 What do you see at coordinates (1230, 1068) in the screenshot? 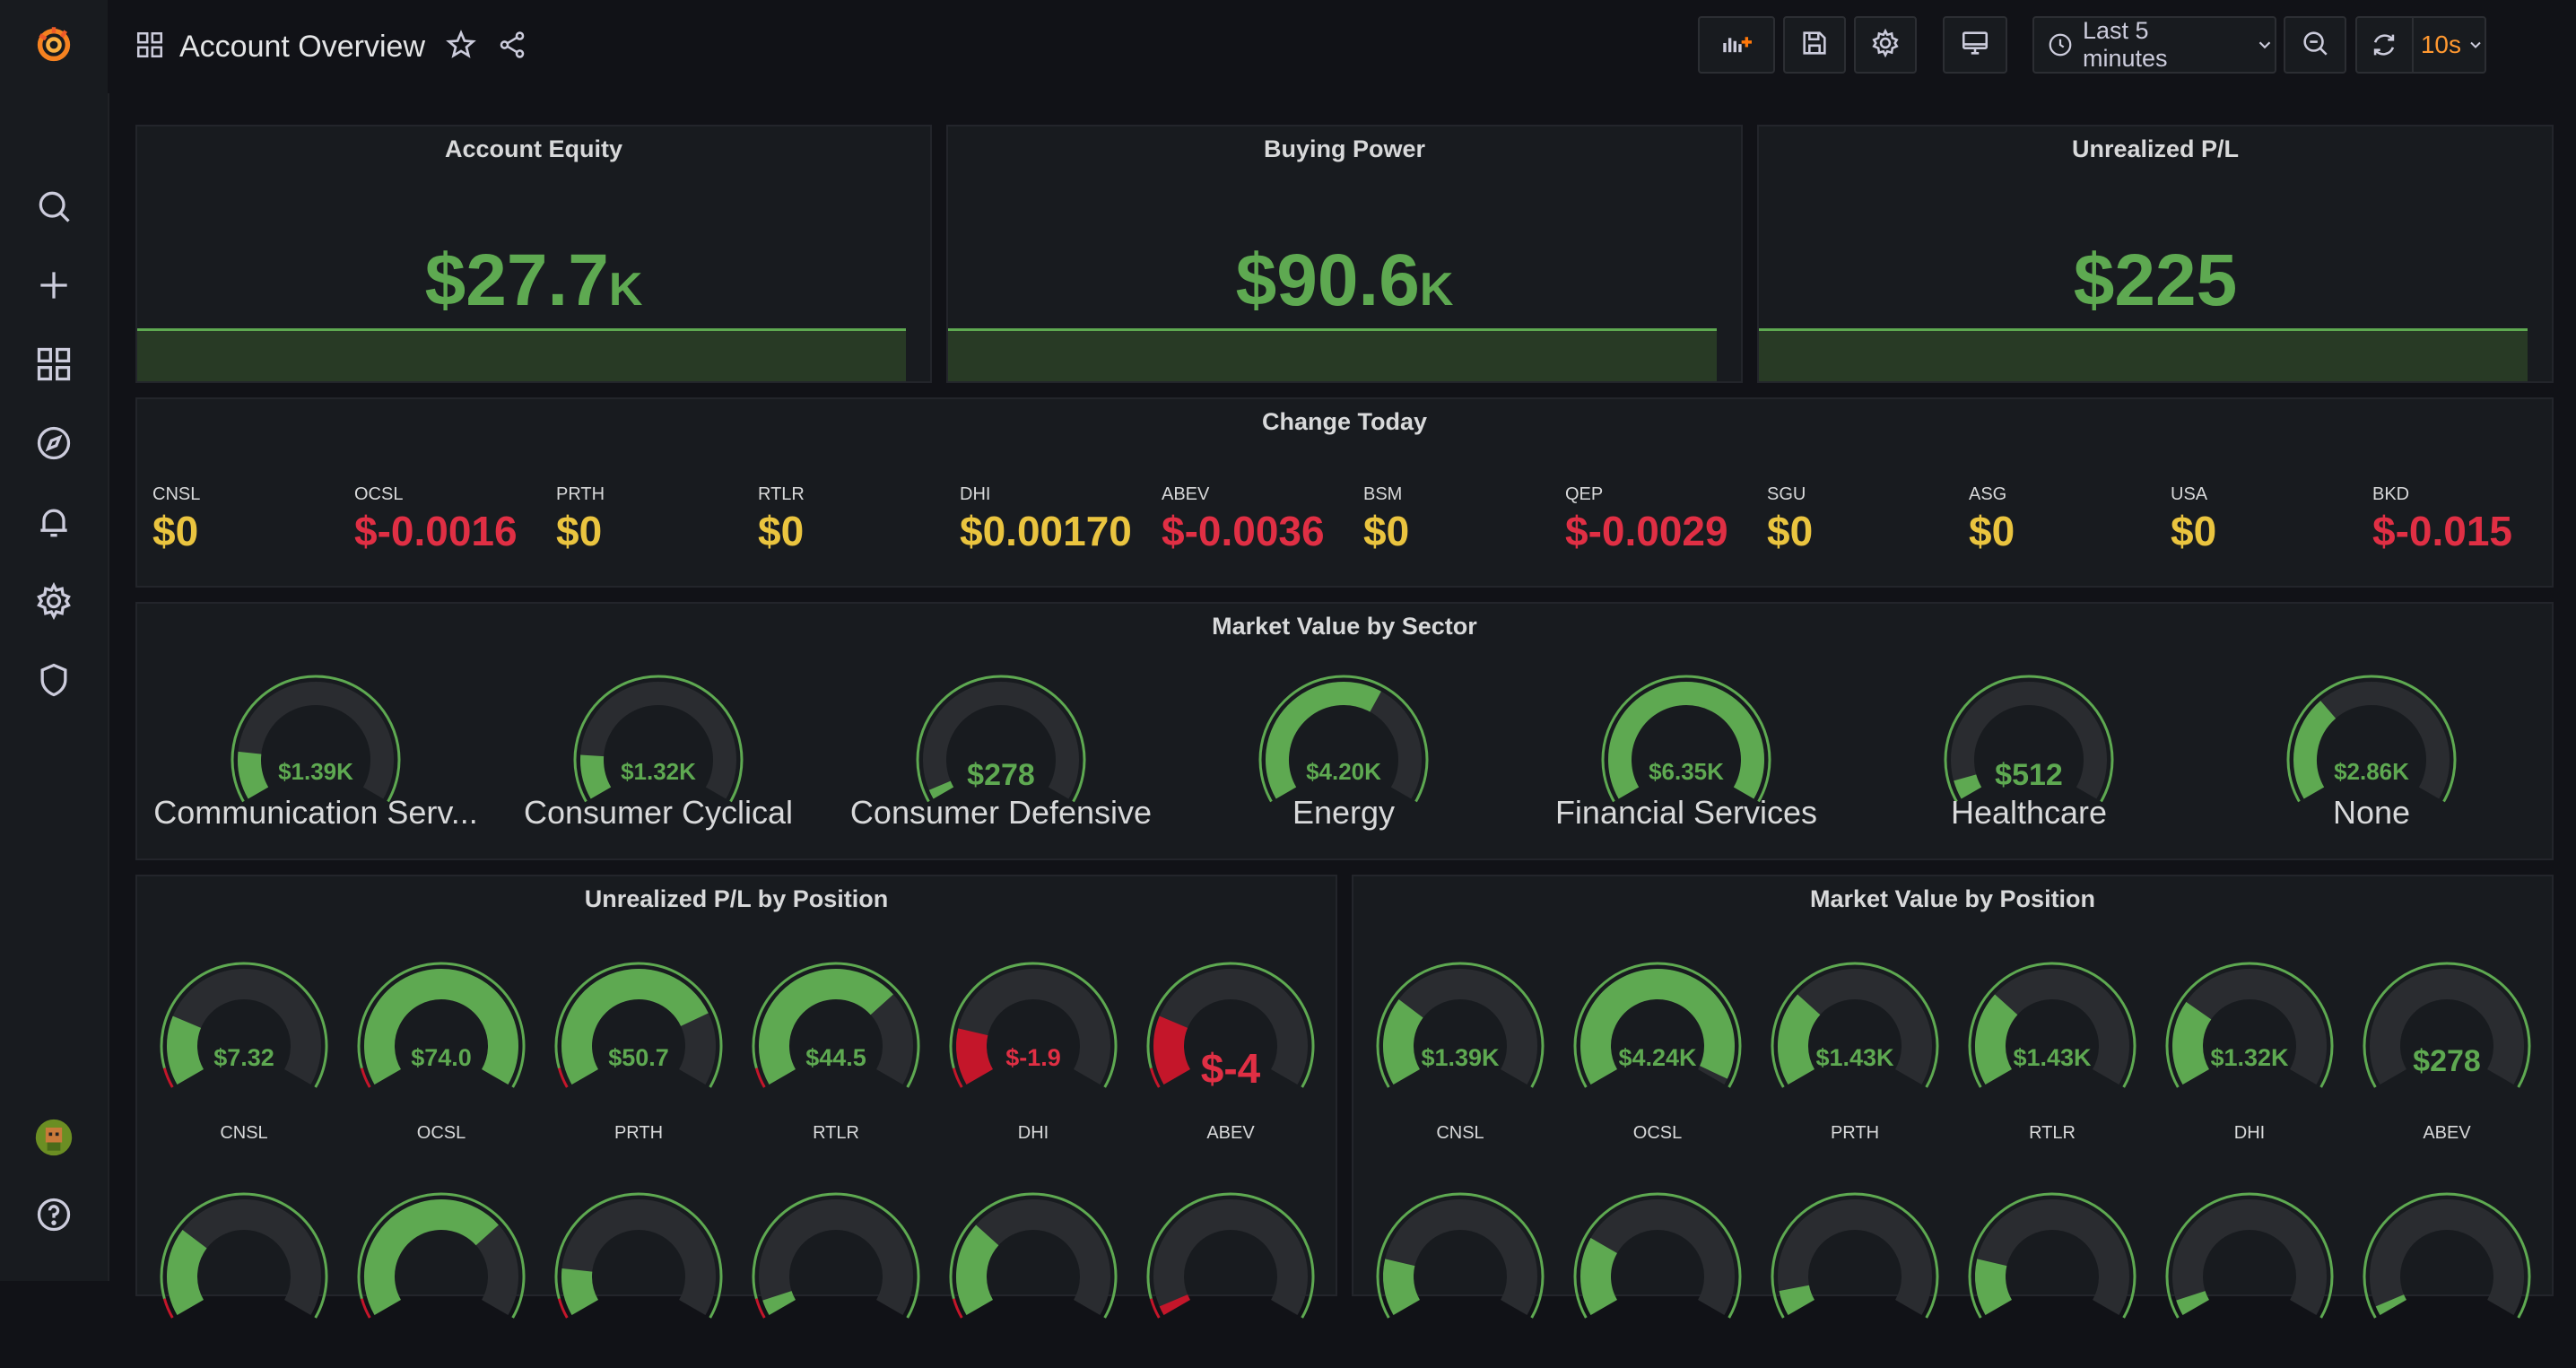
I see `gauge-value: $-4` at bounding box center [1230, 1068].